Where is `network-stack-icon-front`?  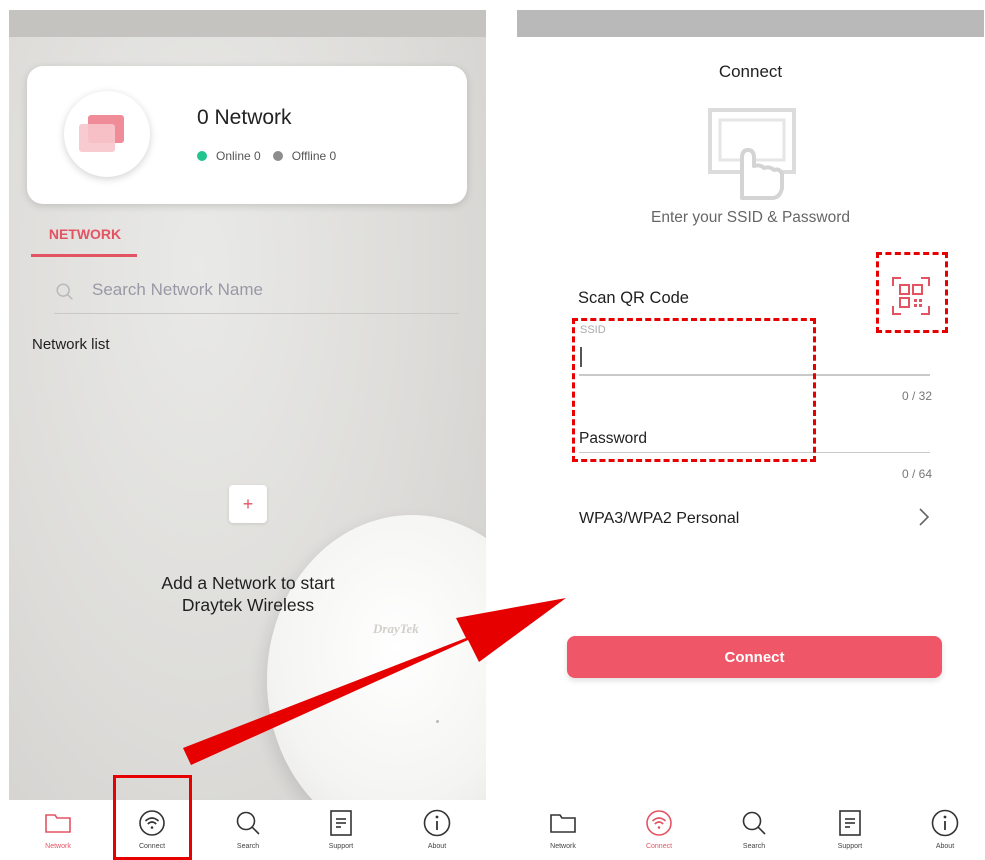
network-stack-icon-front is located at coordinates (97, 138).